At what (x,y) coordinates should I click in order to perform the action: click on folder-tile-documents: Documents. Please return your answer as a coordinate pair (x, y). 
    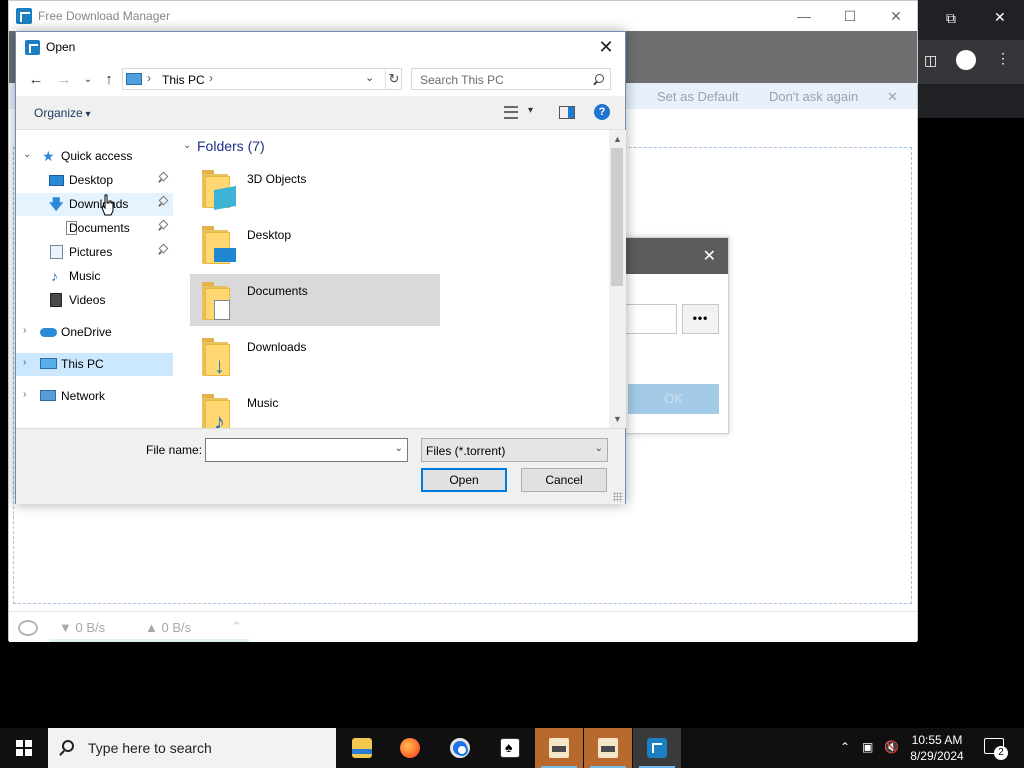
    Looking at the image, I should click on (315, 300).